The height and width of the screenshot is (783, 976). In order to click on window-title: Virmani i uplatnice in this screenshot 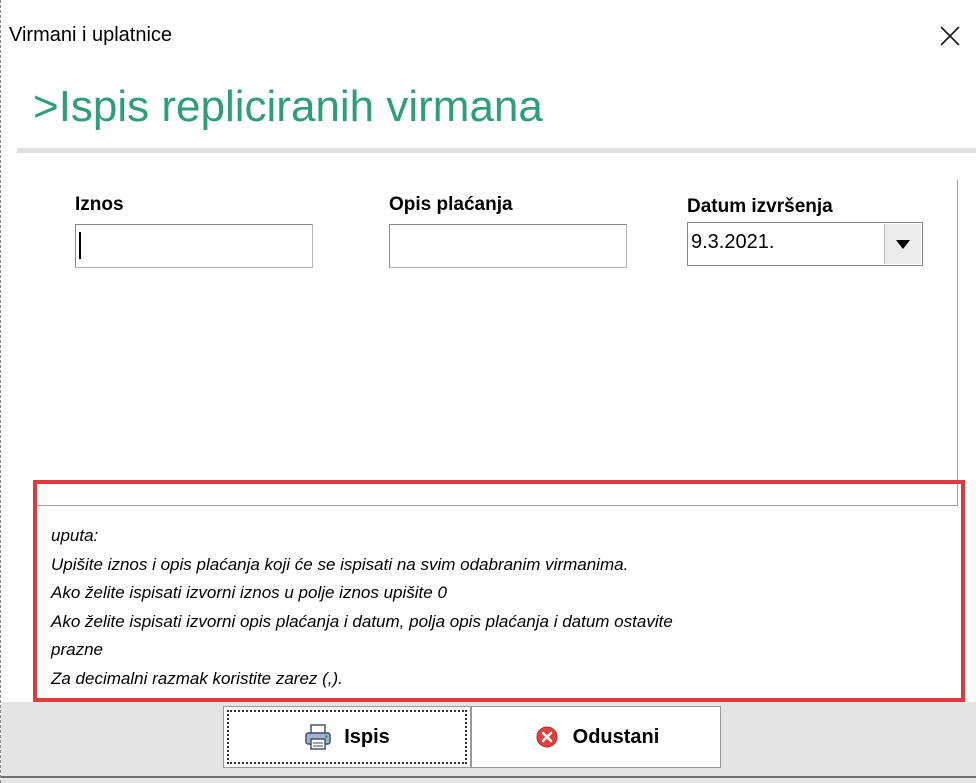, I will do `click(91, 35)`.